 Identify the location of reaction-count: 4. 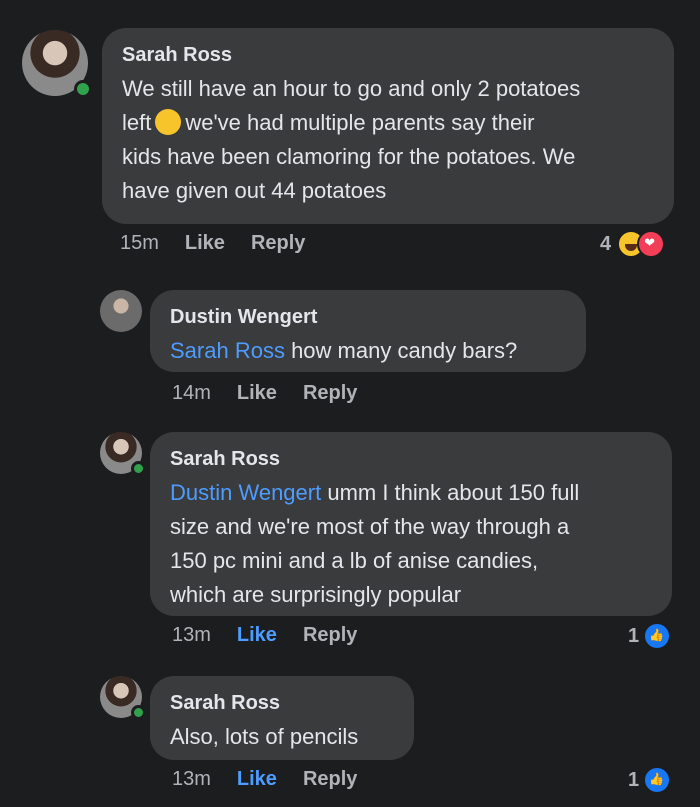
(606, 243).